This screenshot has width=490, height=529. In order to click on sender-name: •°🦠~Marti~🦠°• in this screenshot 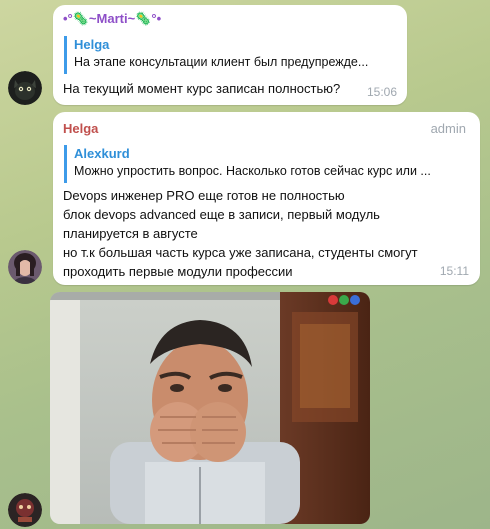, I will do `click(112, 19)`.